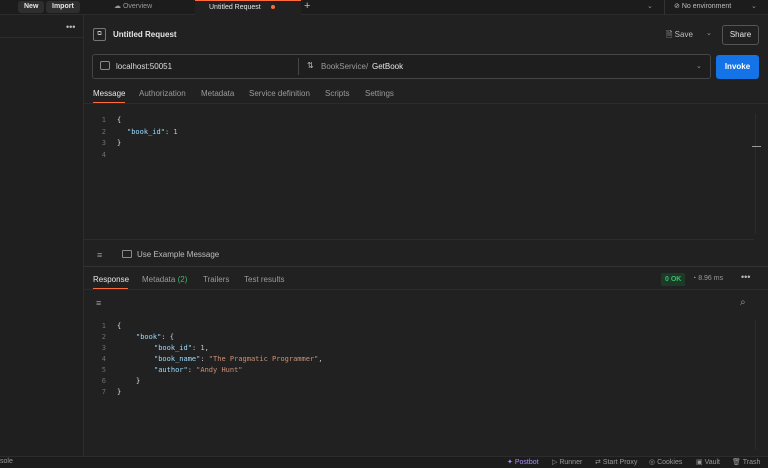 This screenshot has height=468, width=768. What do you see at coordinates (673, 279) in the screenshot?
I see `status-badge: 0 OK` at bounding box center [673, 279].